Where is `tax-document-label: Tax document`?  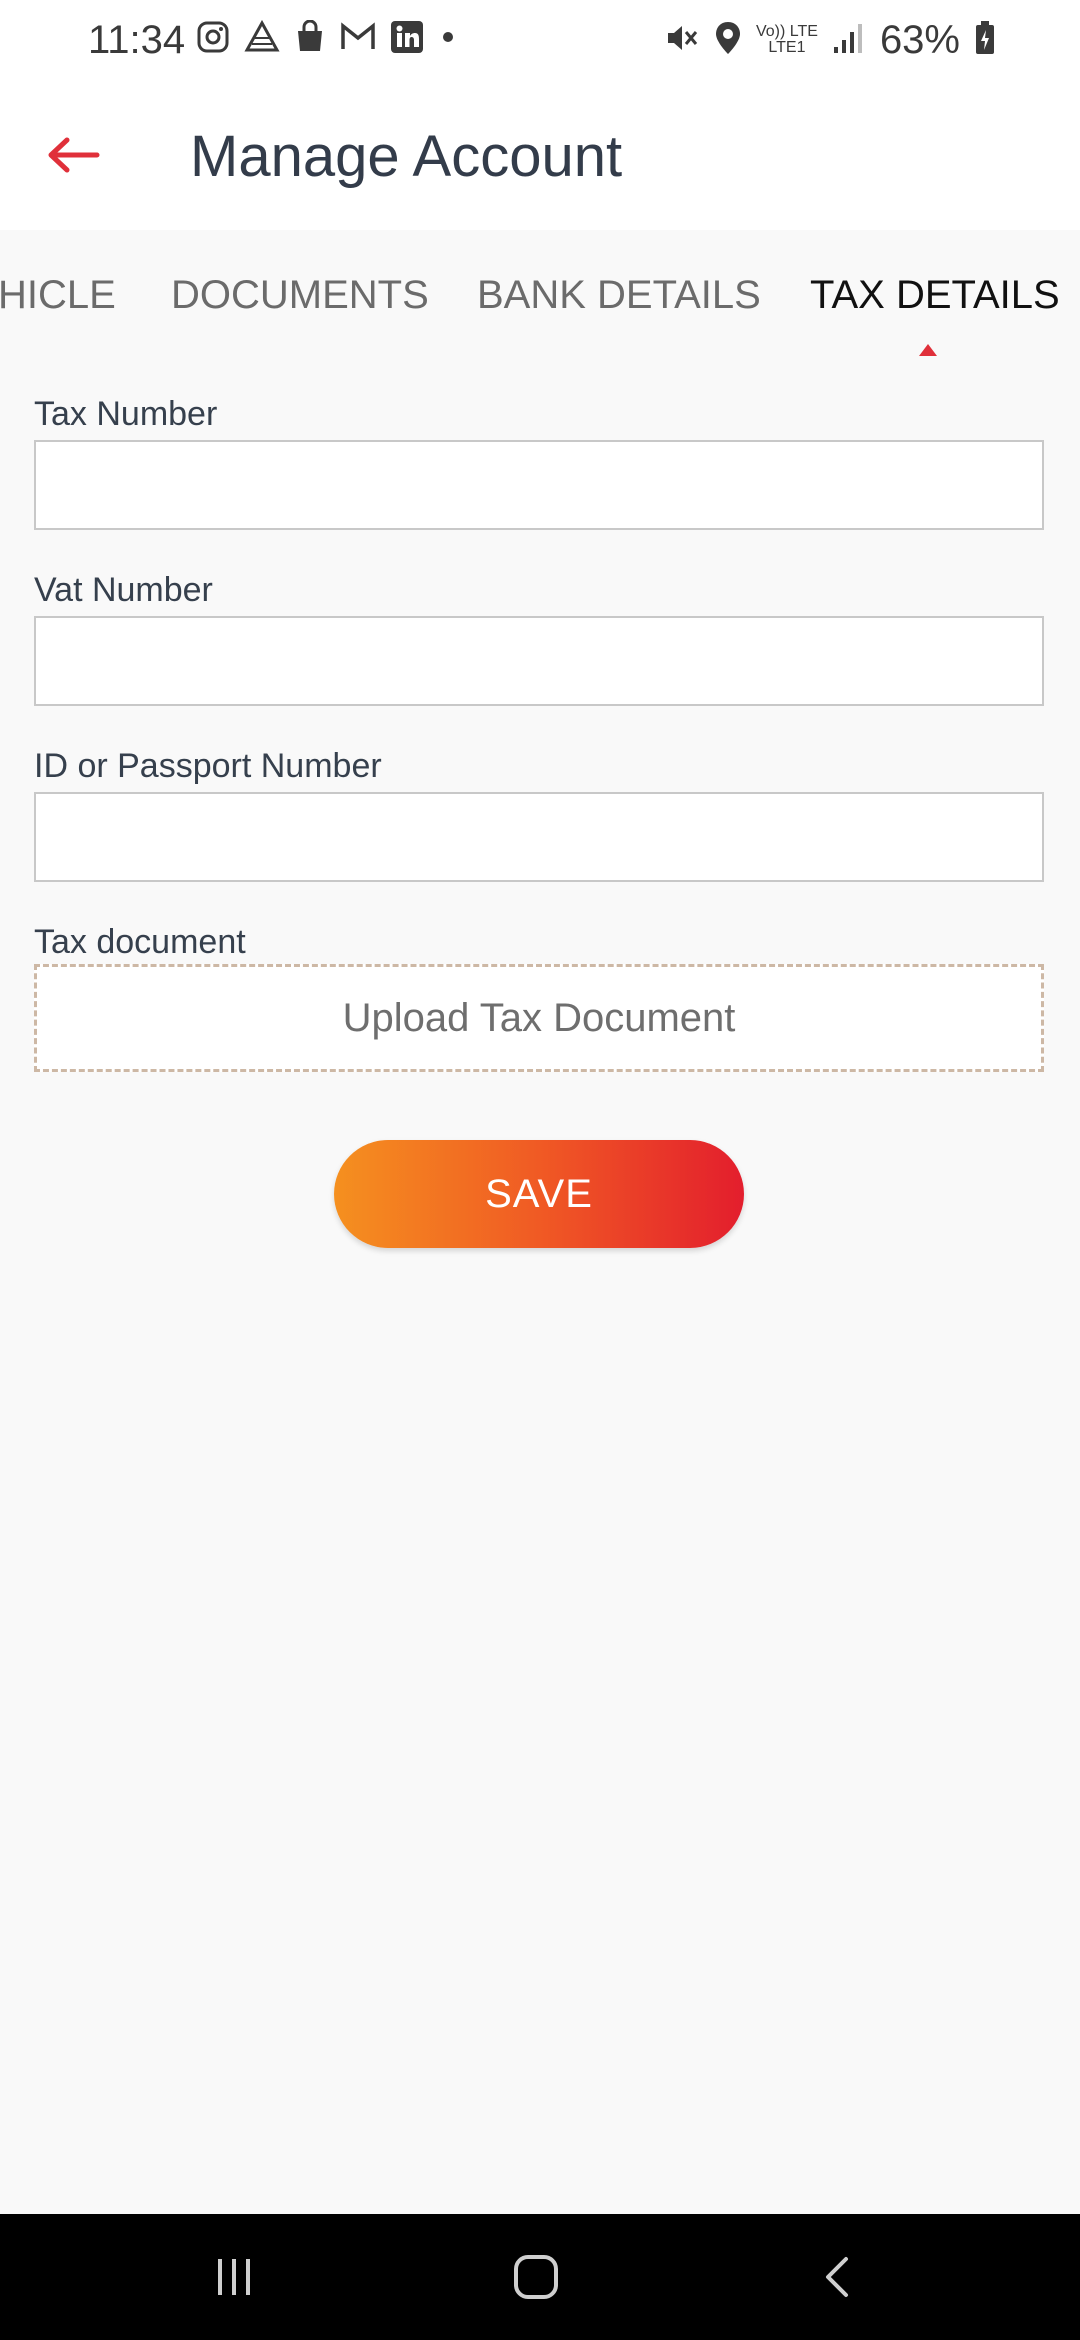 tax-document-label: Tax document is located at coordinates (140, 942).